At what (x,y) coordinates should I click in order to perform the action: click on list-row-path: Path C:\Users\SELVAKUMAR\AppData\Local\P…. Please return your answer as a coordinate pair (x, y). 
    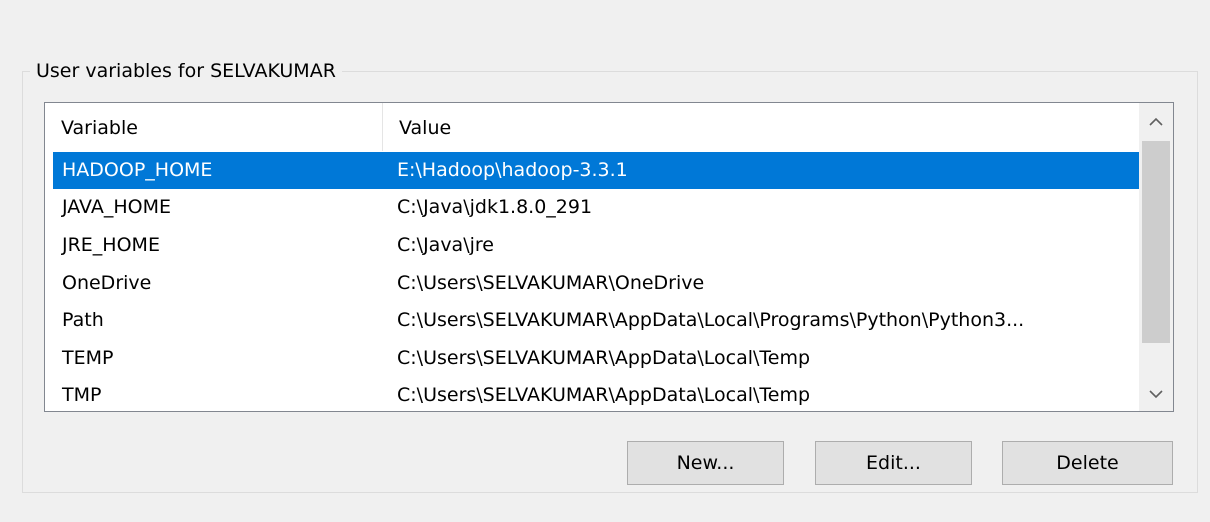
    Looking at the image, I should click on (596, 320).